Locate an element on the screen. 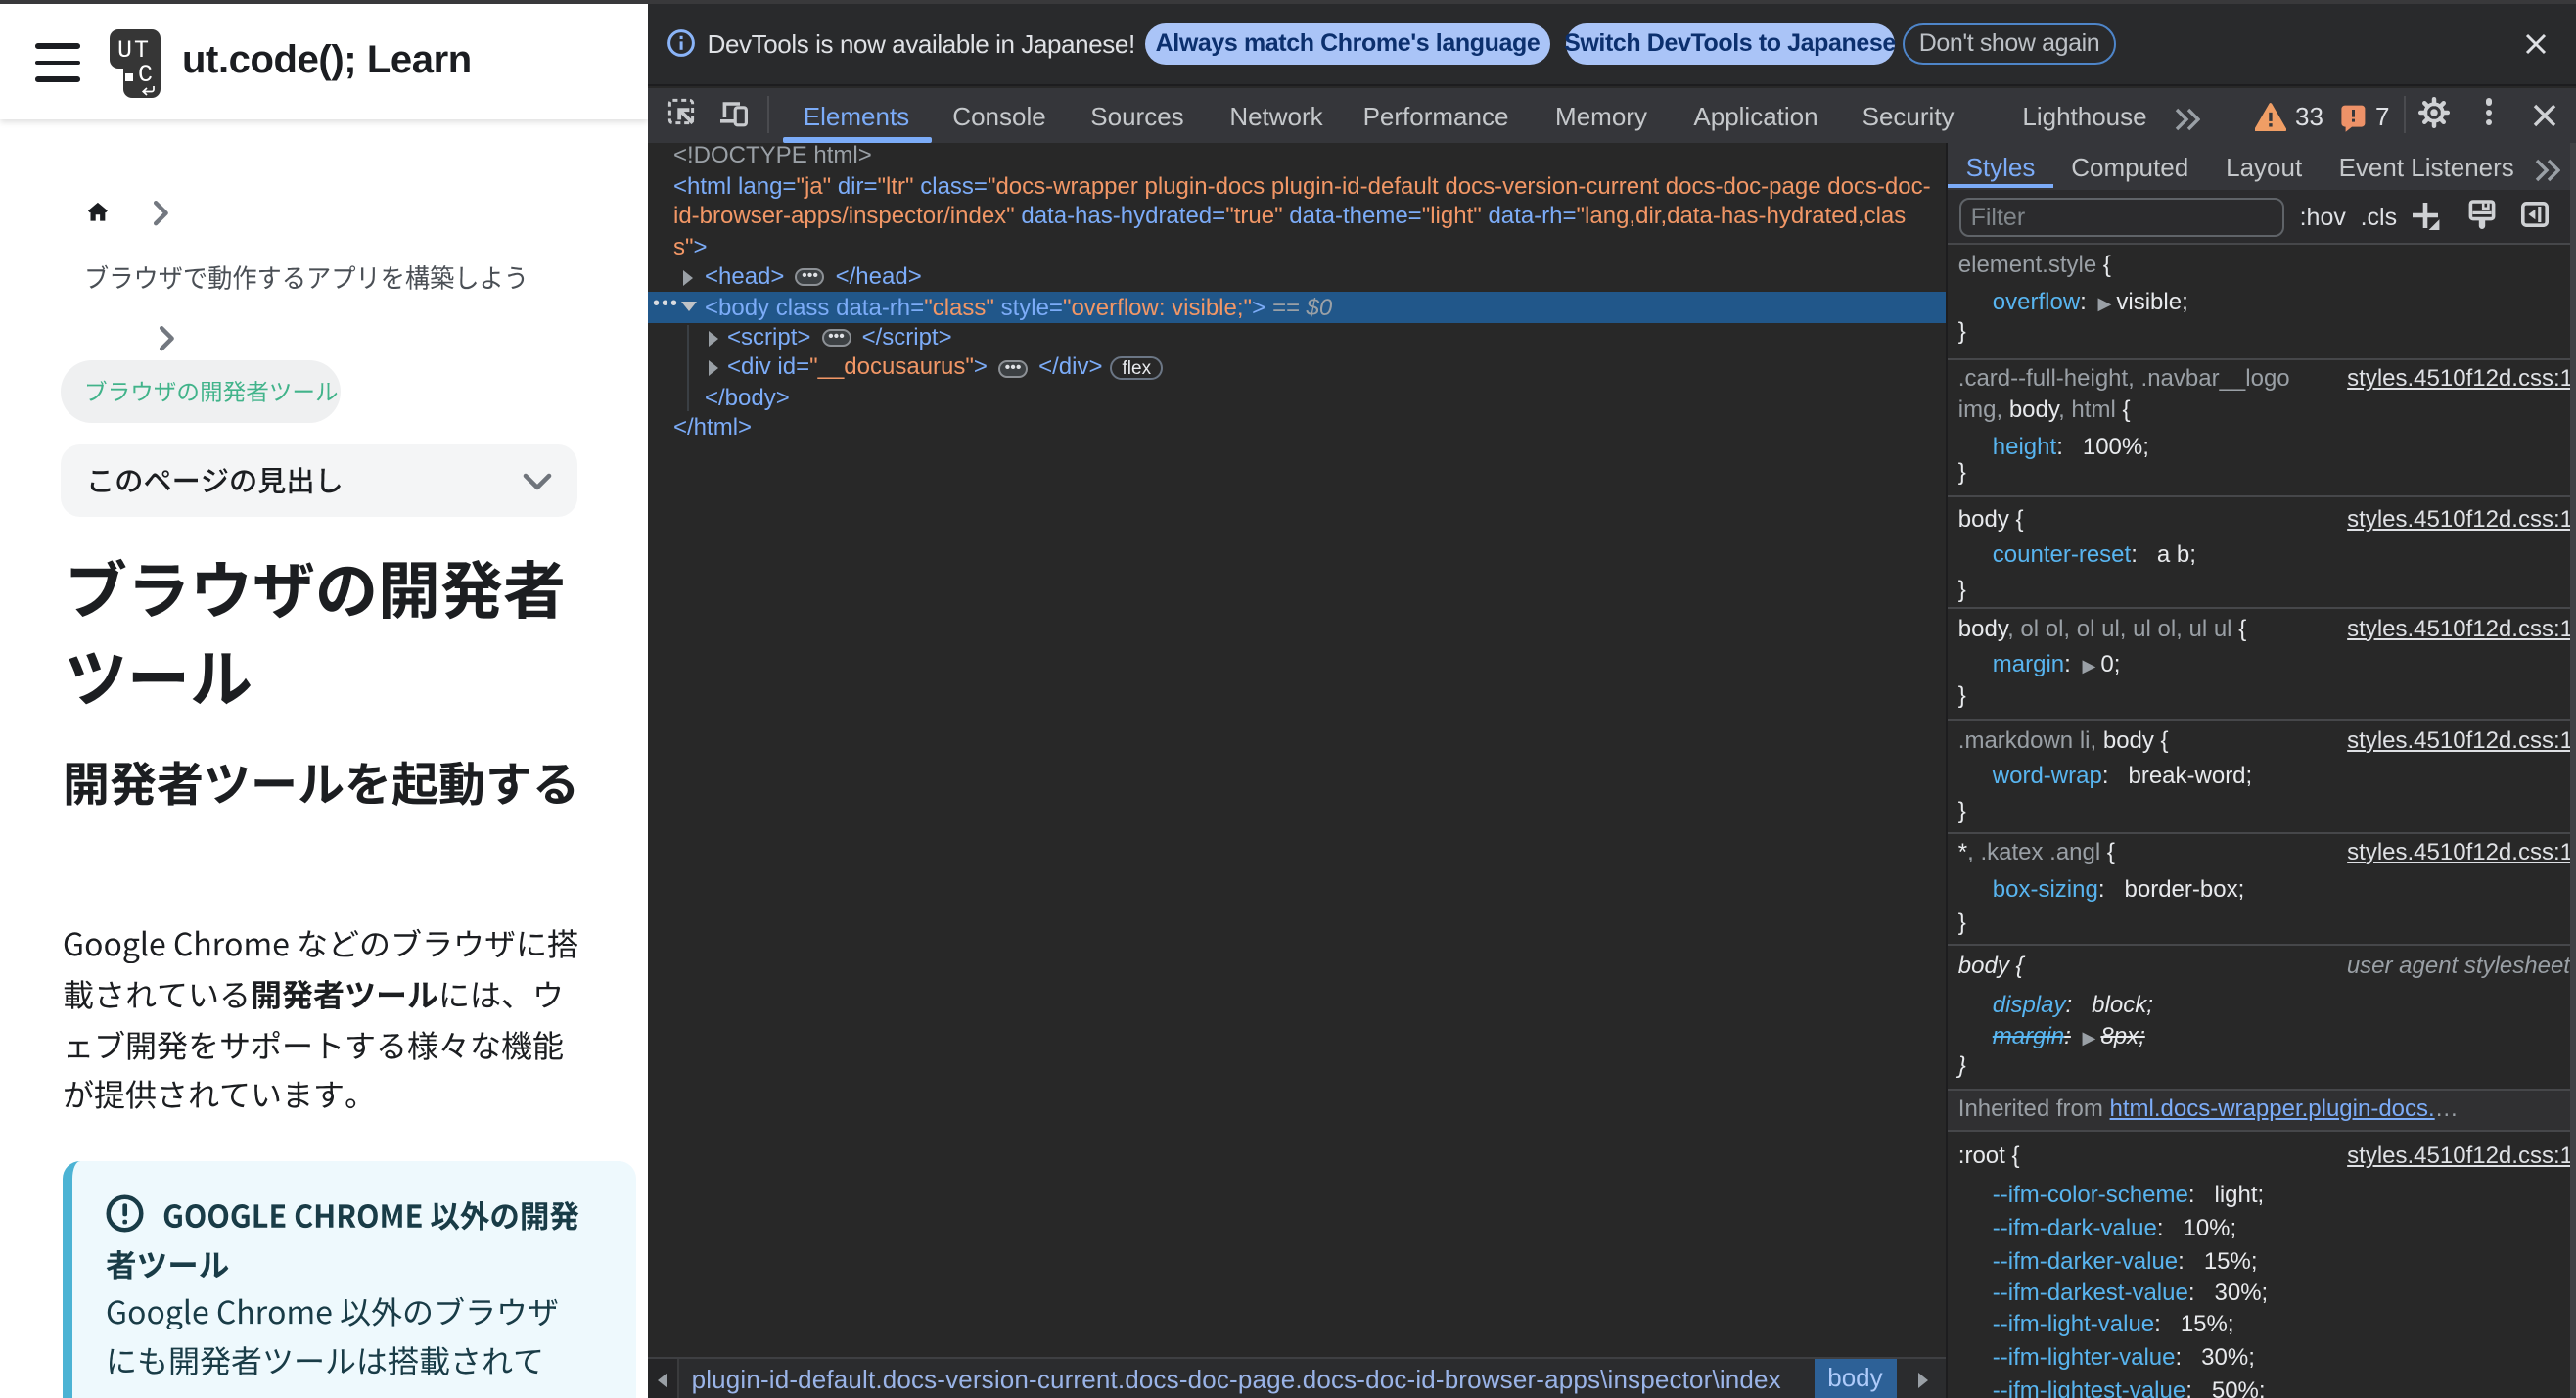 Image resolution: width=2576 pixels, height=1398 pixels. svg-text: C is located at coordinates (145, 74).